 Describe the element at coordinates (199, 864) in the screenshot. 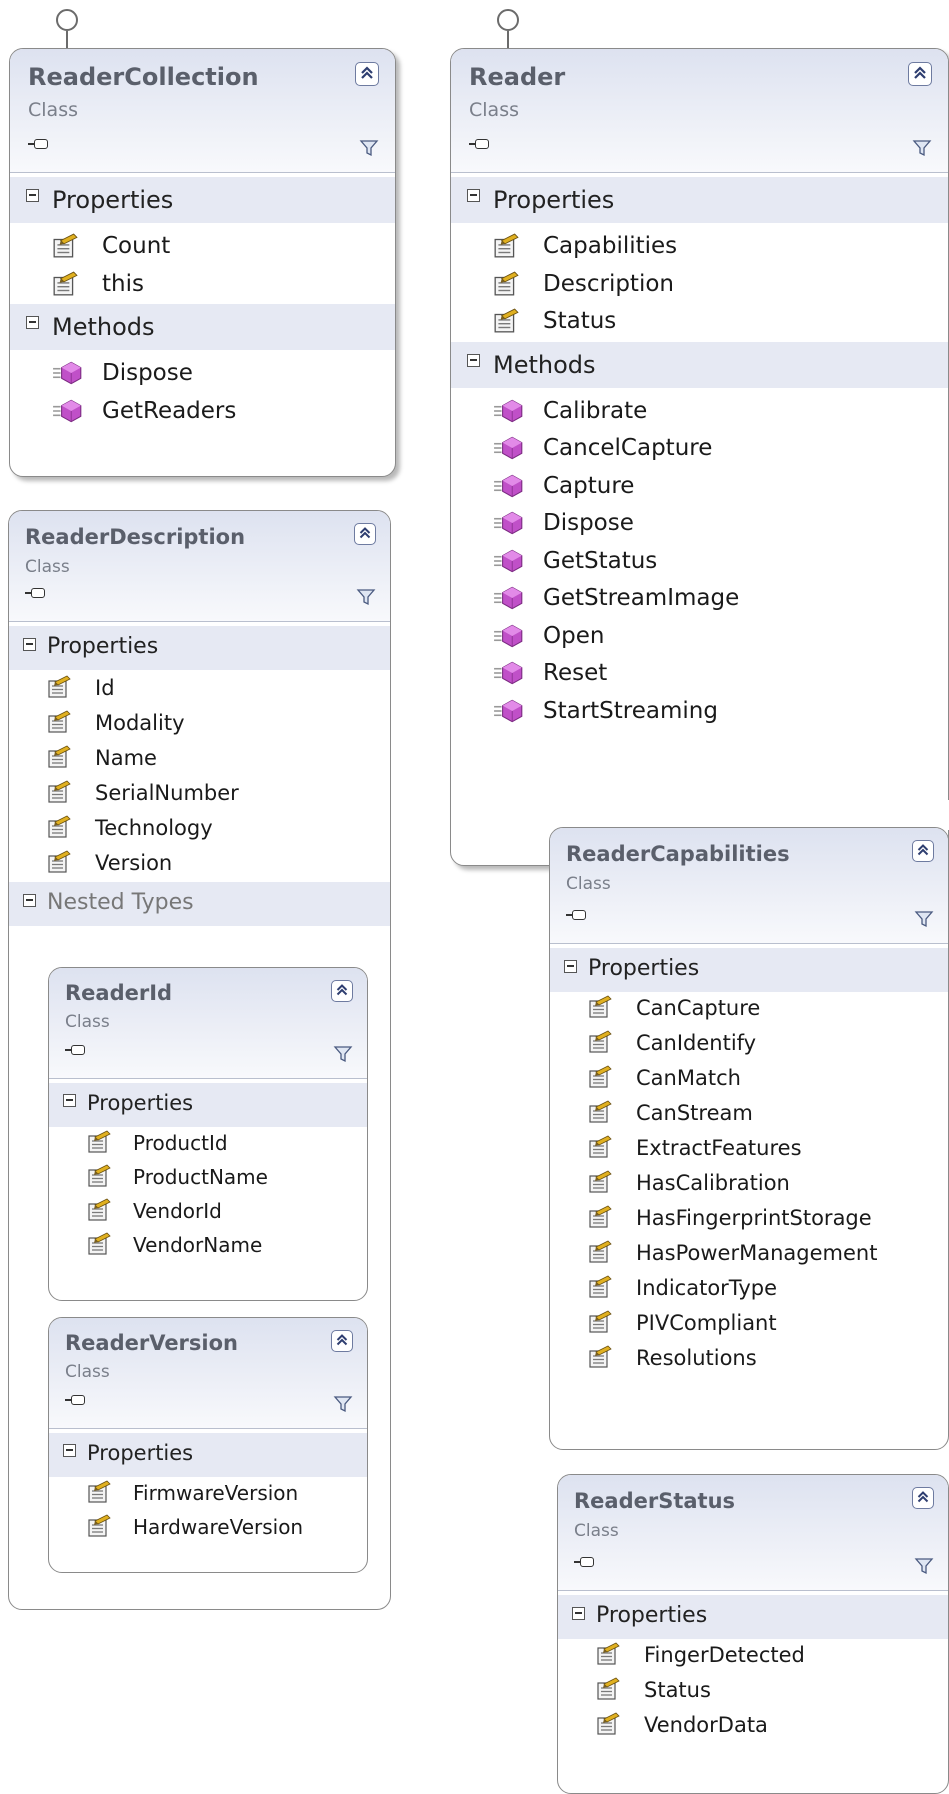

I see `property-row: Version` at that location.